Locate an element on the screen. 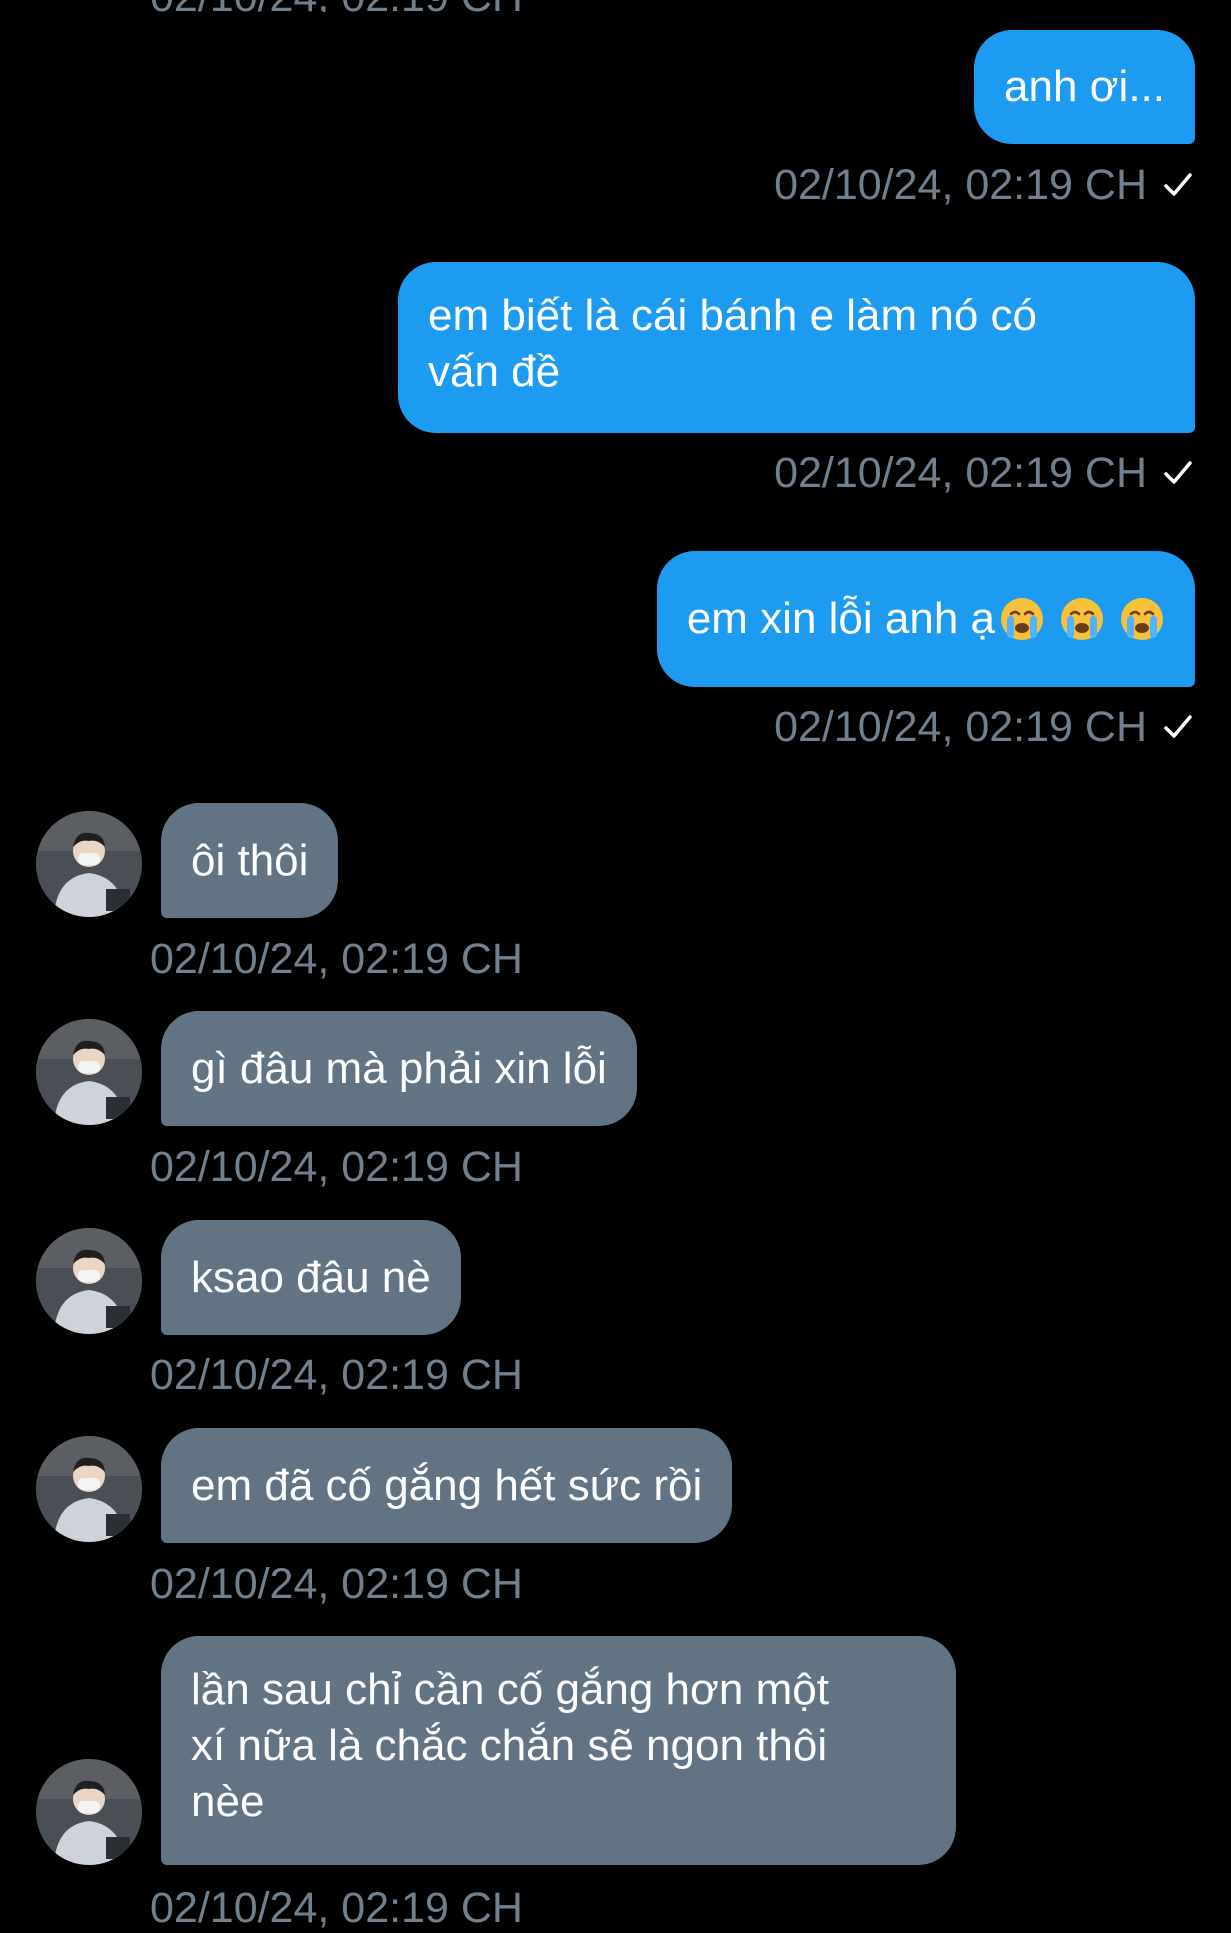  incoming-message-bubble: ôi thôi is located at coordinates (250, 860).